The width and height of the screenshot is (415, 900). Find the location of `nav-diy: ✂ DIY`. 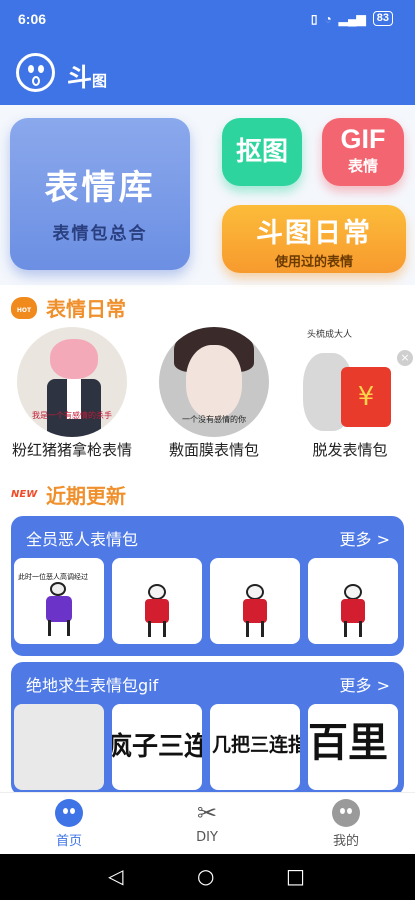

nav-diy: ✂ DIY is located at coordinates (207, 822).